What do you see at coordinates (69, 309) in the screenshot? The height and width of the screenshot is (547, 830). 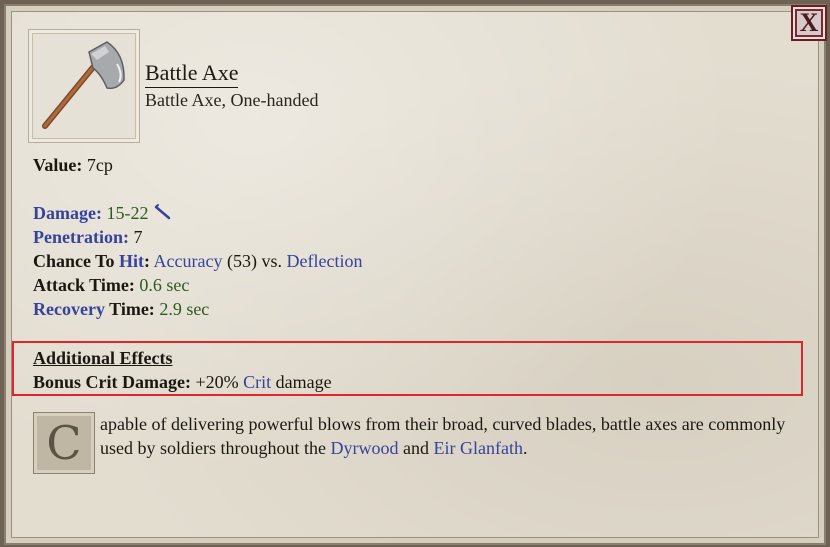 I see `recovery-link: Recovery` at bounding box center [69, 309].